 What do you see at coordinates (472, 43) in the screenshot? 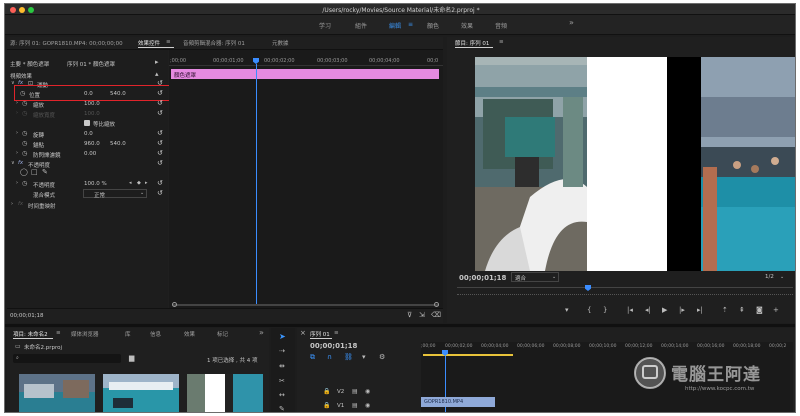
I see `program-monitor-title: 節目: 序列 01` at bounding box center [472, 43].